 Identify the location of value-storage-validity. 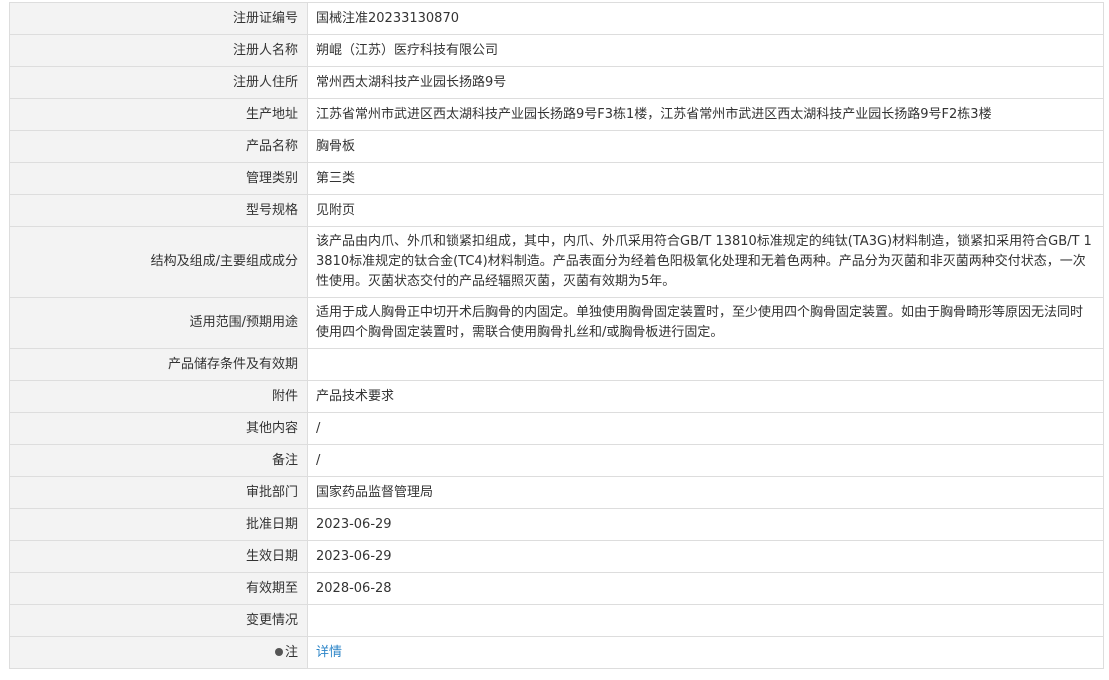
(705, 364).